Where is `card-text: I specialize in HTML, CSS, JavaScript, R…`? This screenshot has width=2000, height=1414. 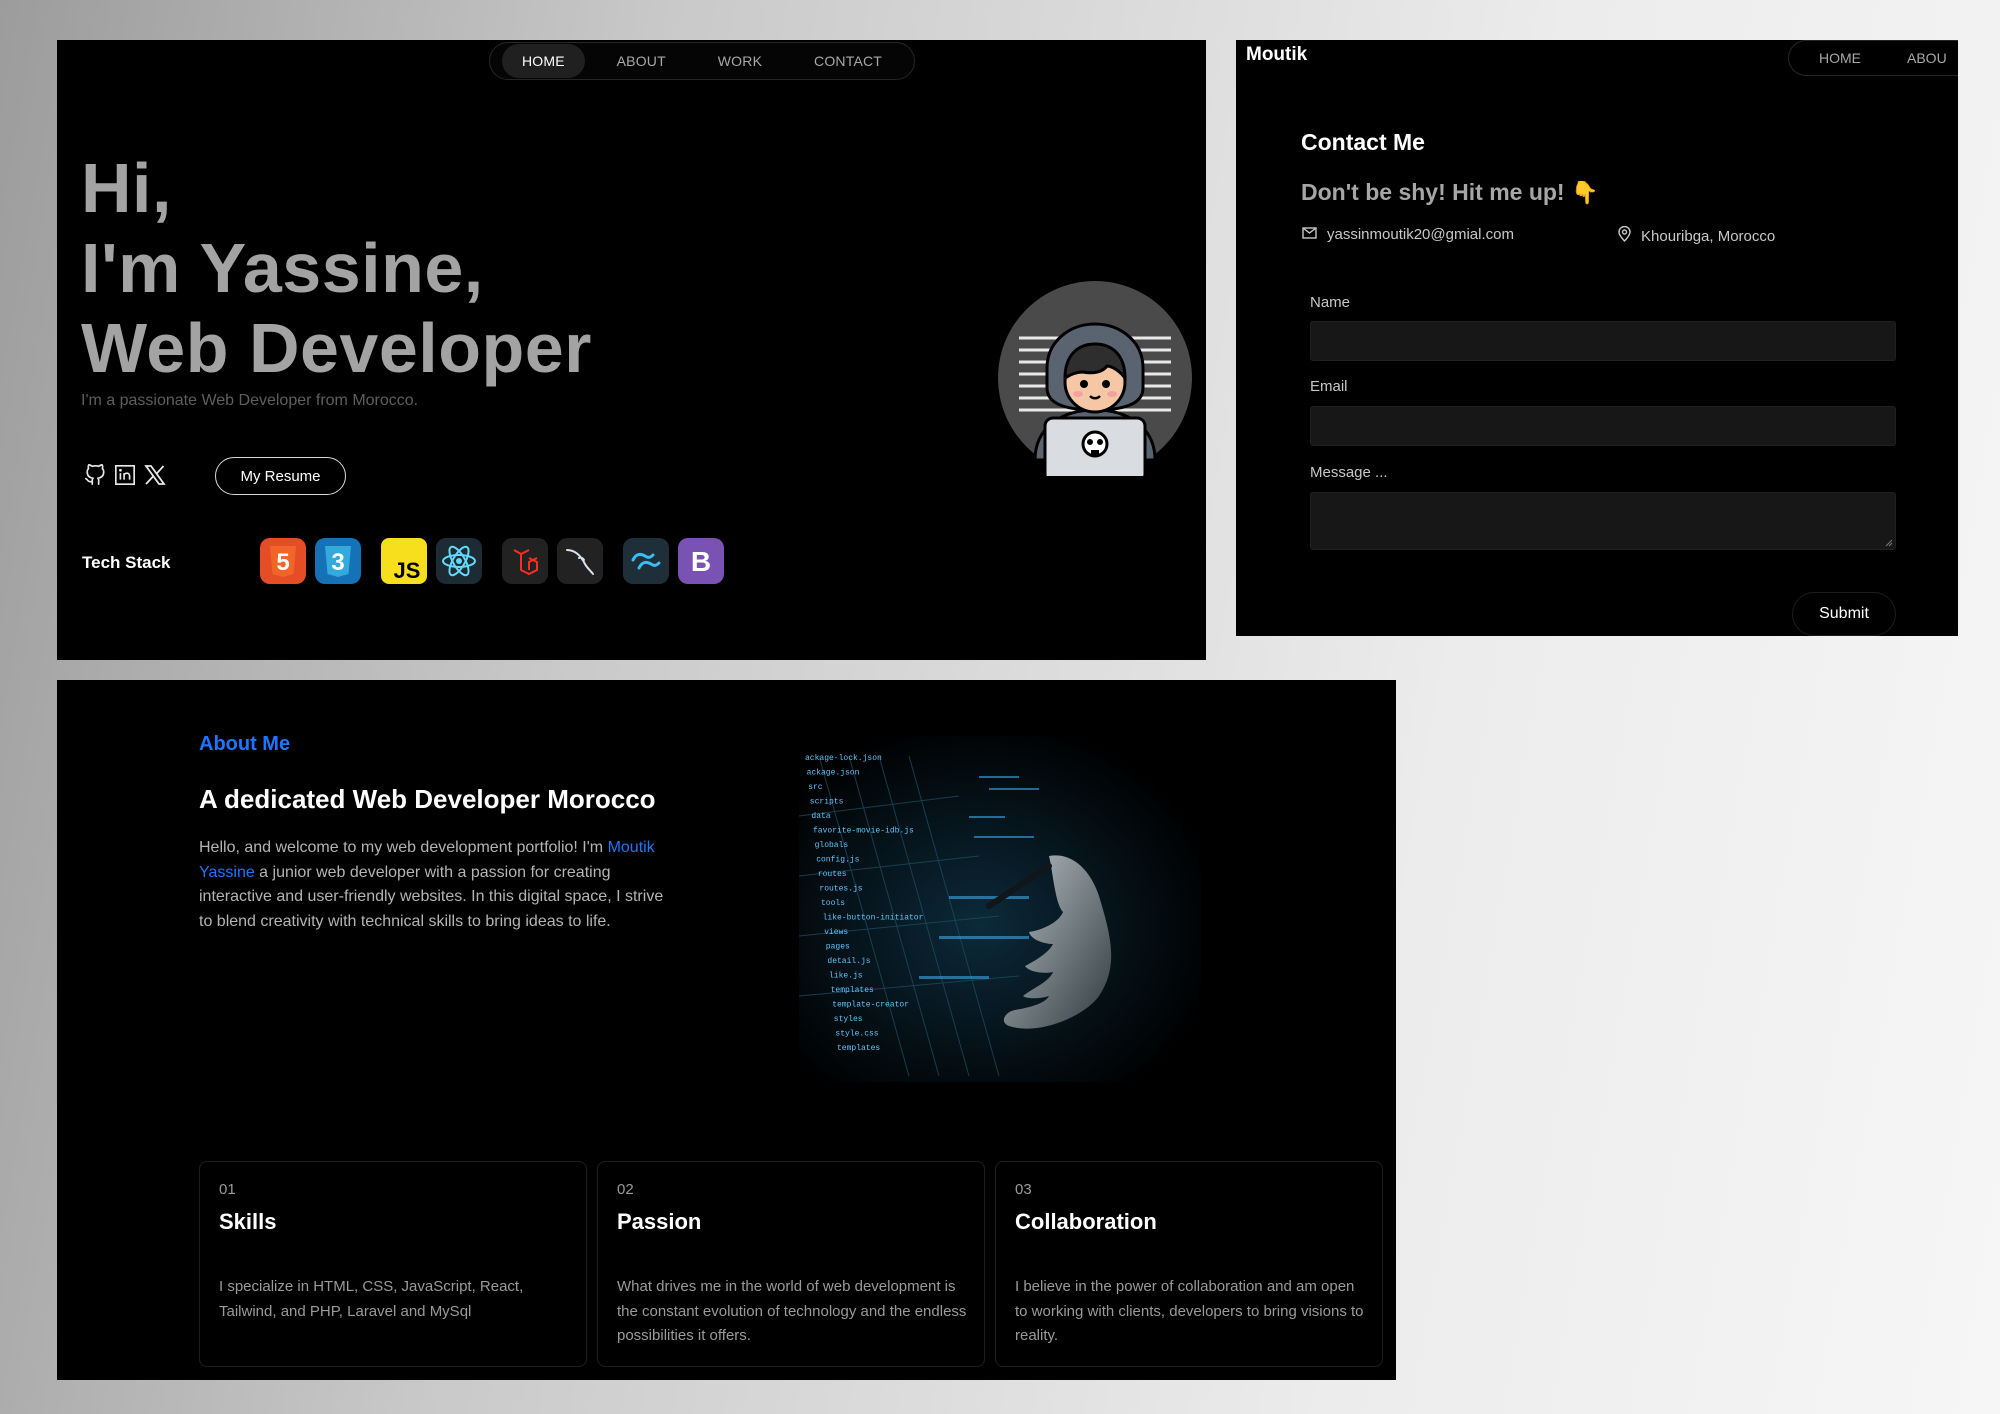
card-text: I specialize in HTML, CSS, JavaScript, R… is located at coordinates (371, 1299).